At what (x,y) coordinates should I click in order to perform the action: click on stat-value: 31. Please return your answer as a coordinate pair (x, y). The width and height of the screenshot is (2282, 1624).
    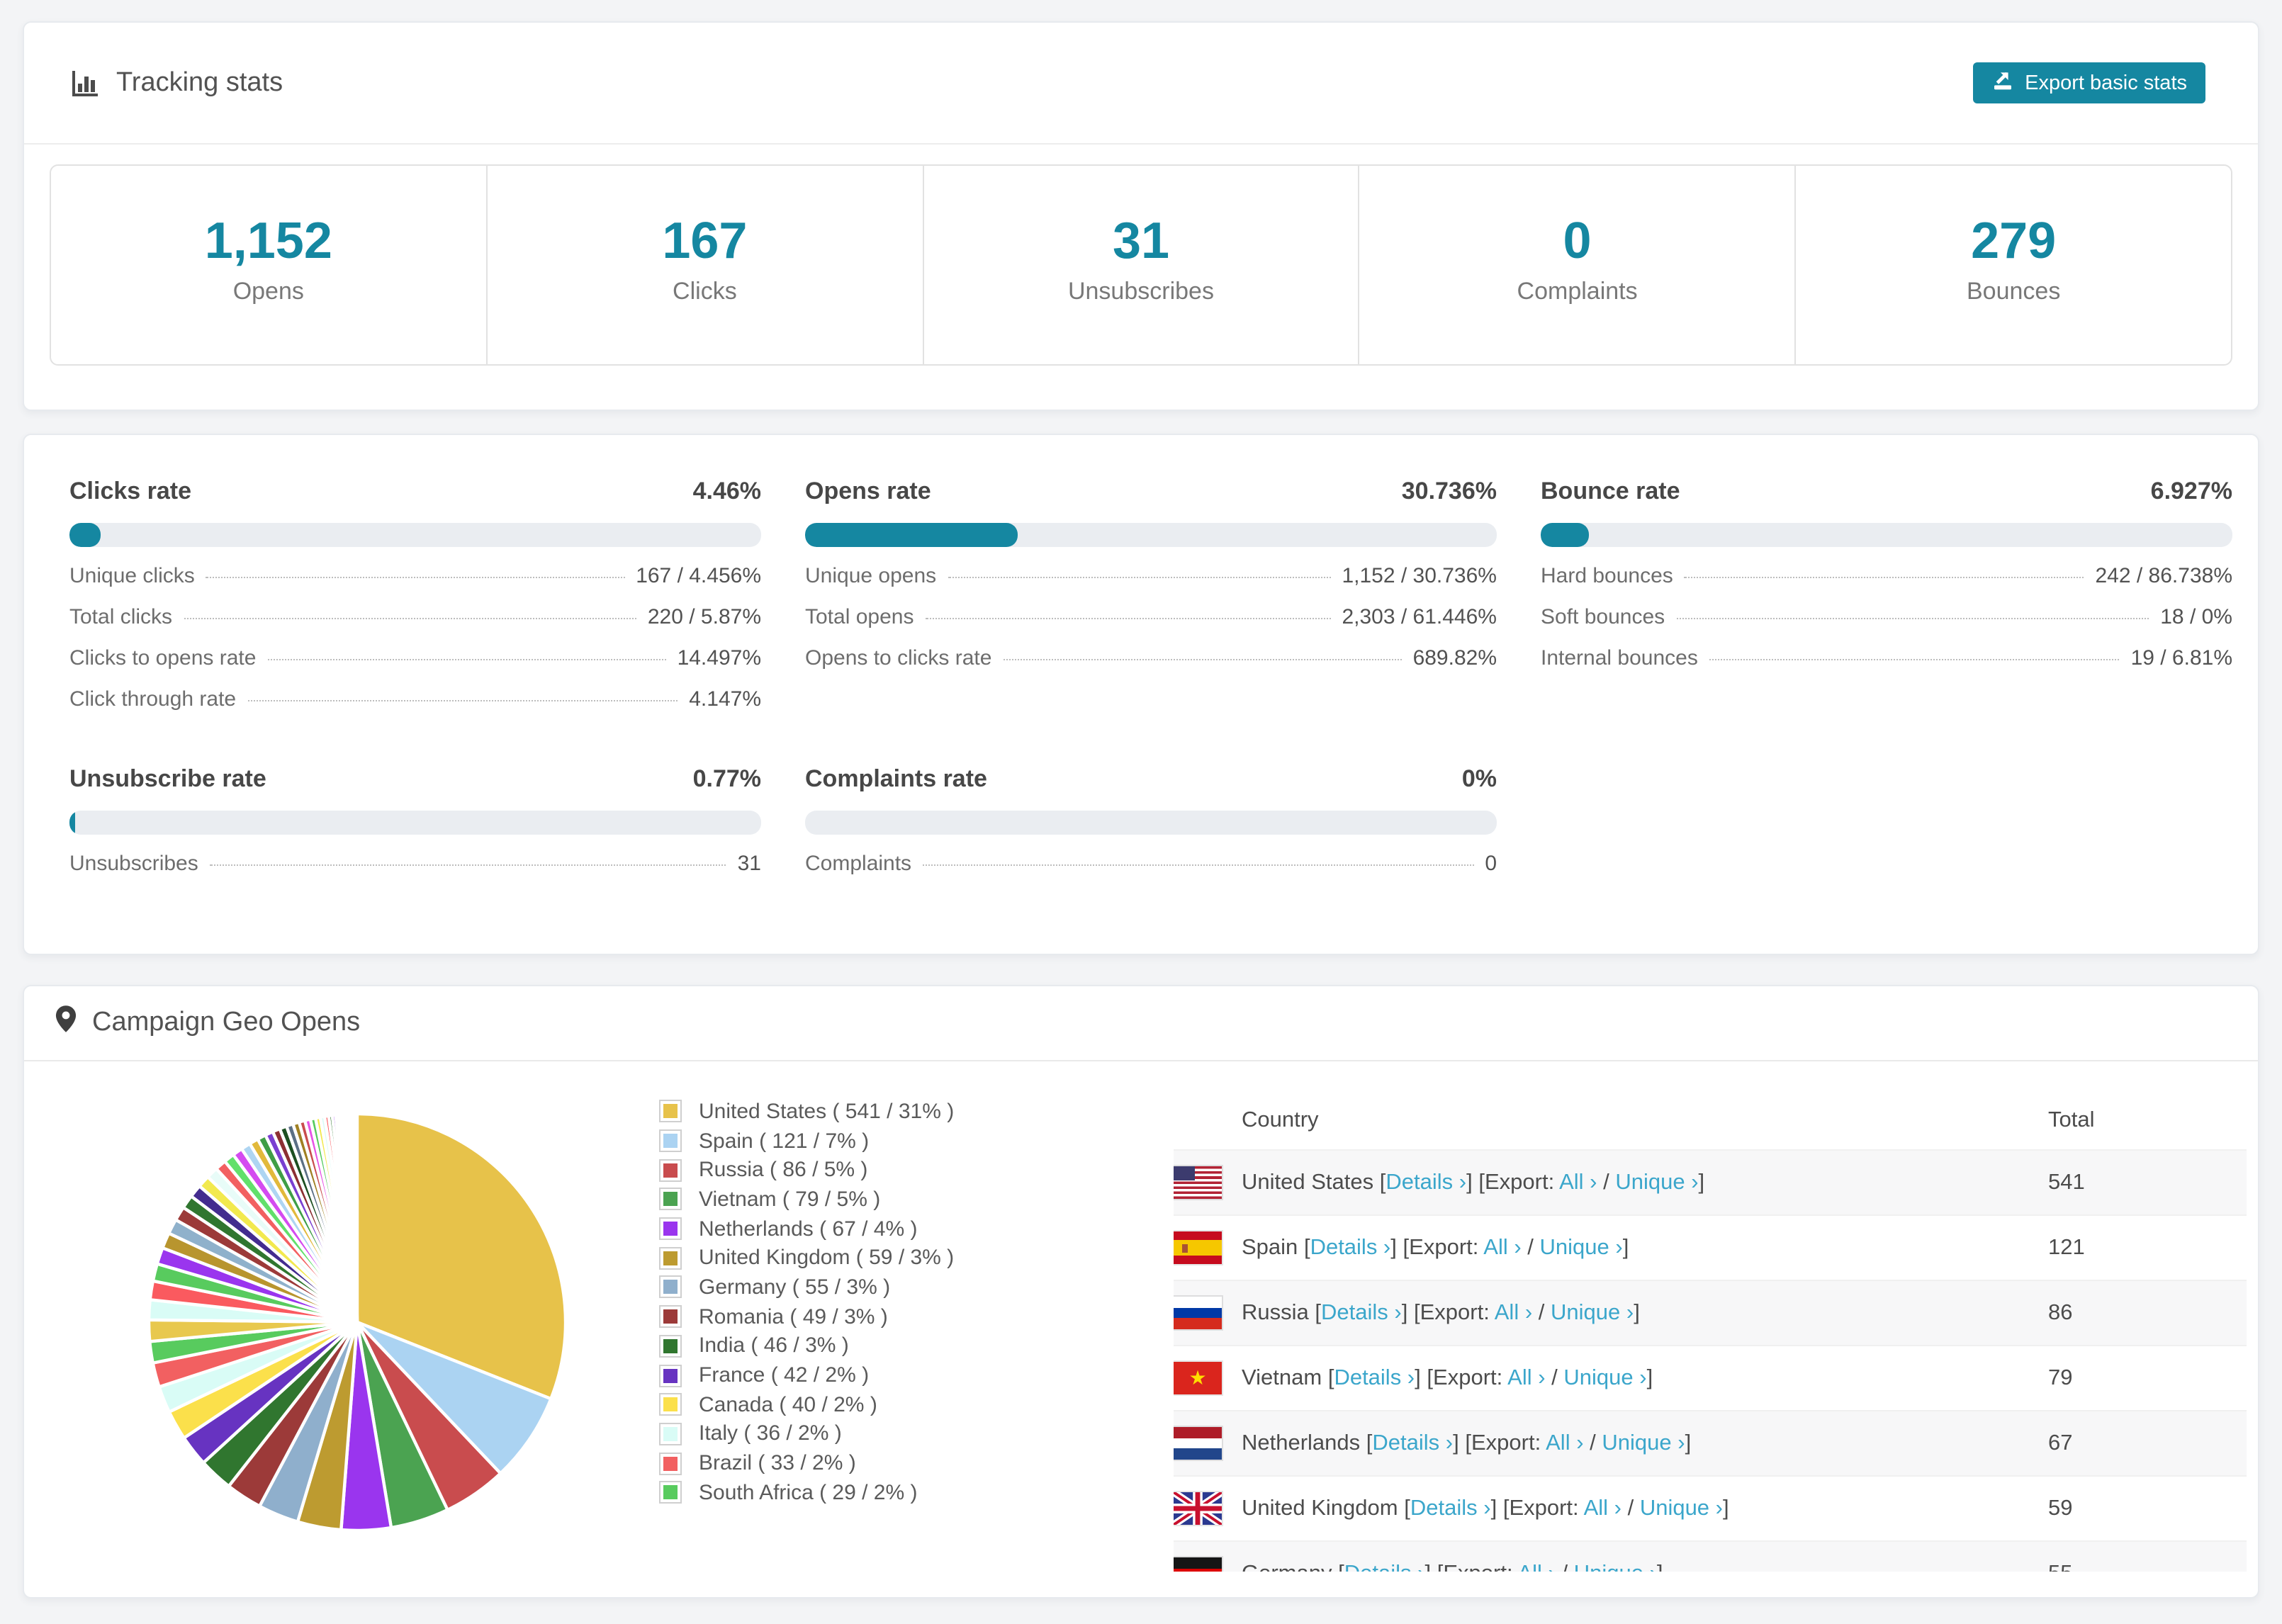
    Looking at the image, I should click on (749, 864).